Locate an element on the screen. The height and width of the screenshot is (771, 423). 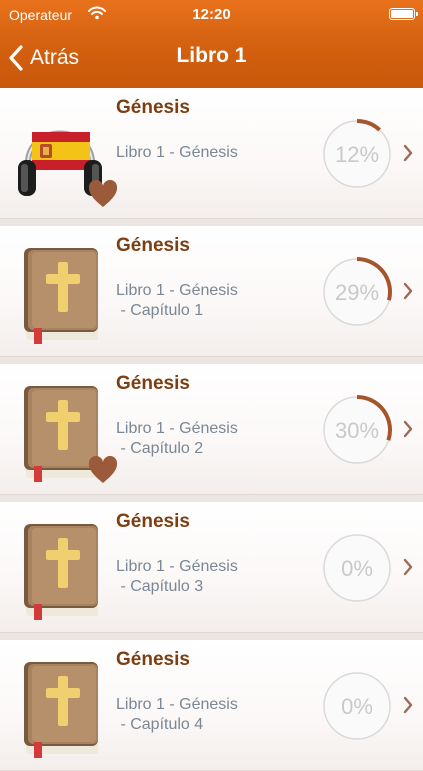
progress-ring: 29% is located at coordinates (357, 291).